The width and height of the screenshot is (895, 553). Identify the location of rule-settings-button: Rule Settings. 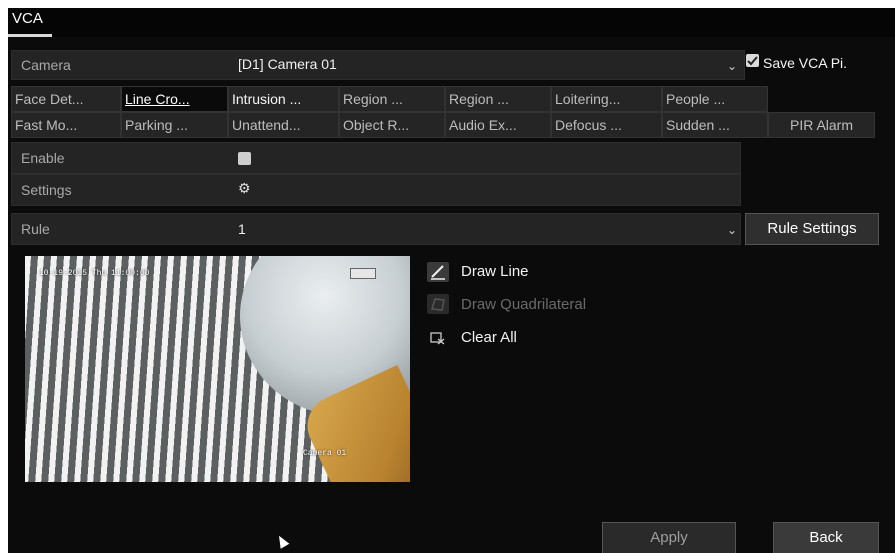
(812, 229).